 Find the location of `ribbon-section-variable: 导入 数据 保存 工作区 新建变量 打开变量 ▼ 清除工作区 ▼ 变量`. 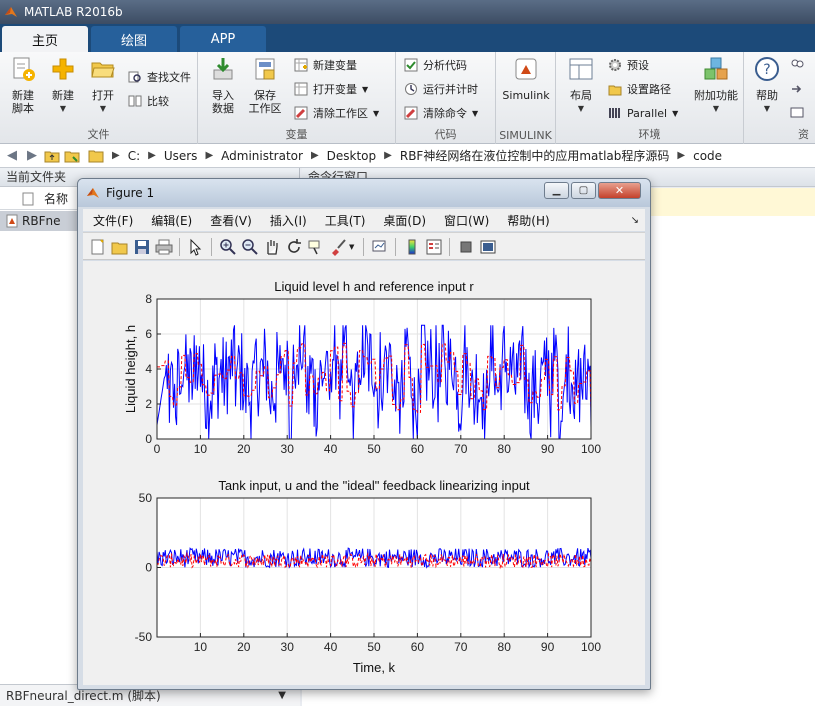

ribbon-section-variable: 导入 数据 保存 工作区 新建变量 打开变量 ▼ 清除工作区 ▼ 变量 is located at coordinates (297, 98).